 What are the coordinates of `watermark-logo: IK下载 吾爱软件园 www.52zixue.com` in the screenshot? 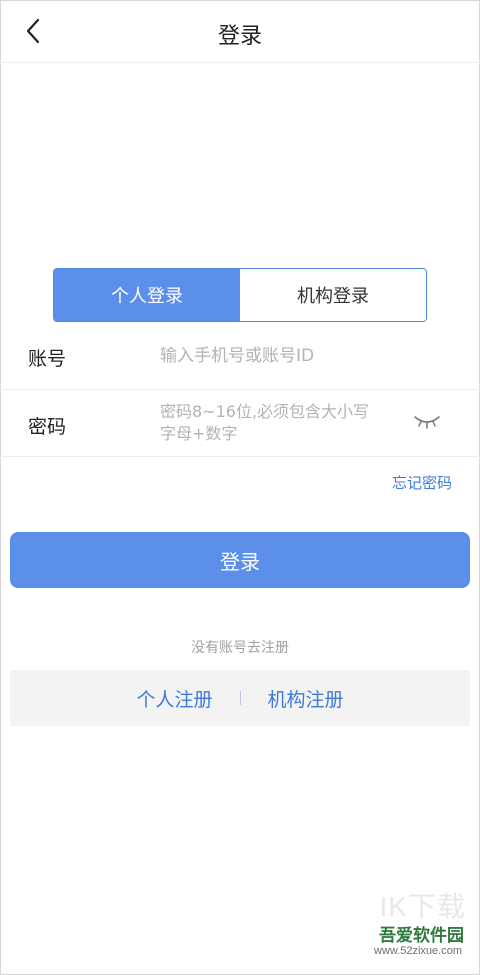 It's located at (411, 925).